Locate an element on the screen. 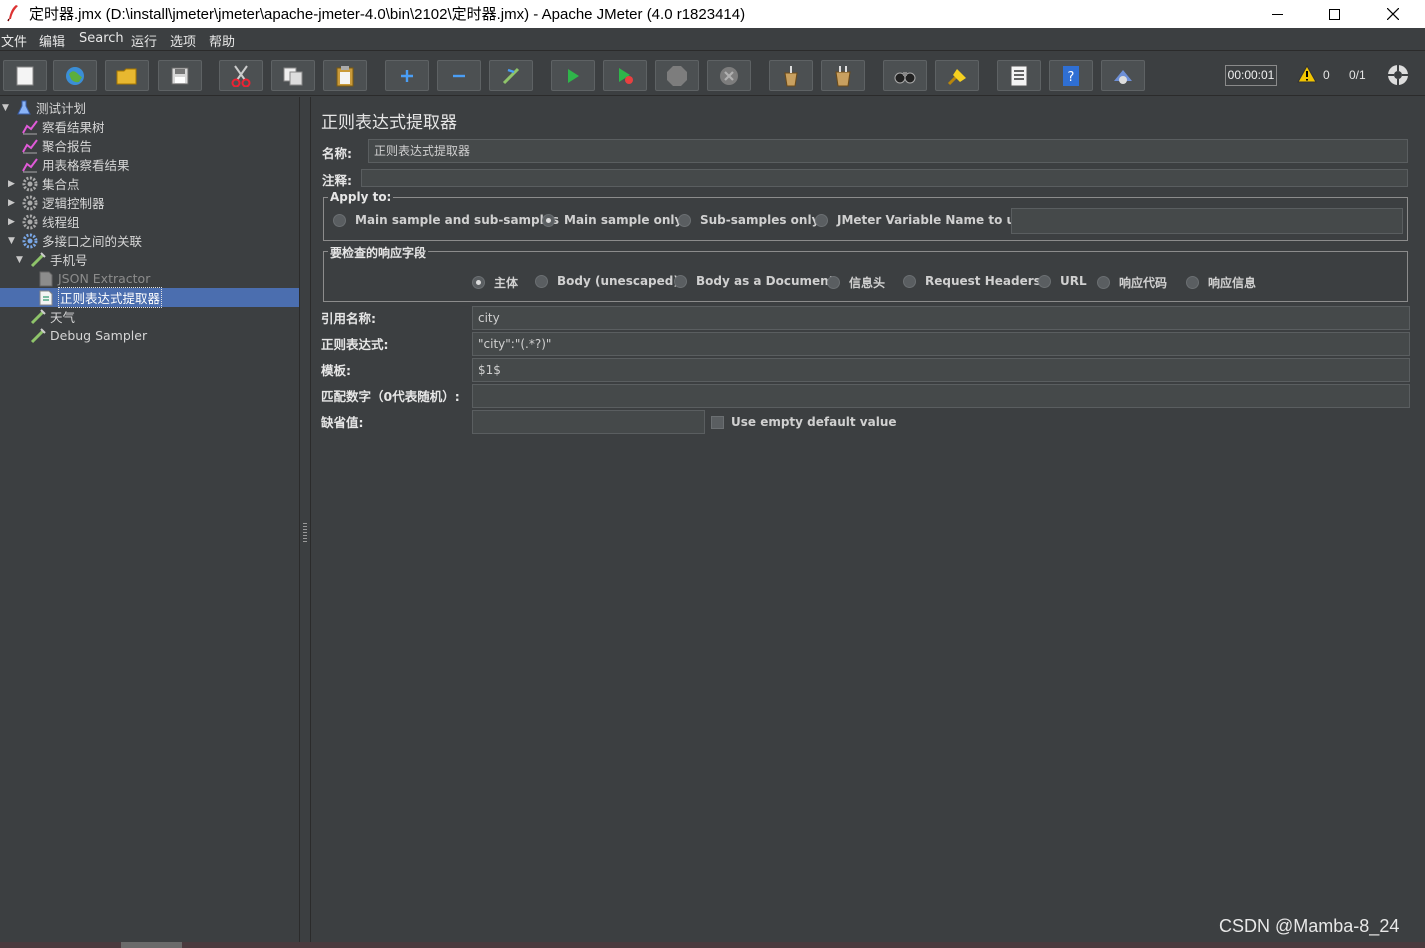 This screenshot has width=1425, height=948. horizontal-scrollbar is located at coordinates (712, 945).